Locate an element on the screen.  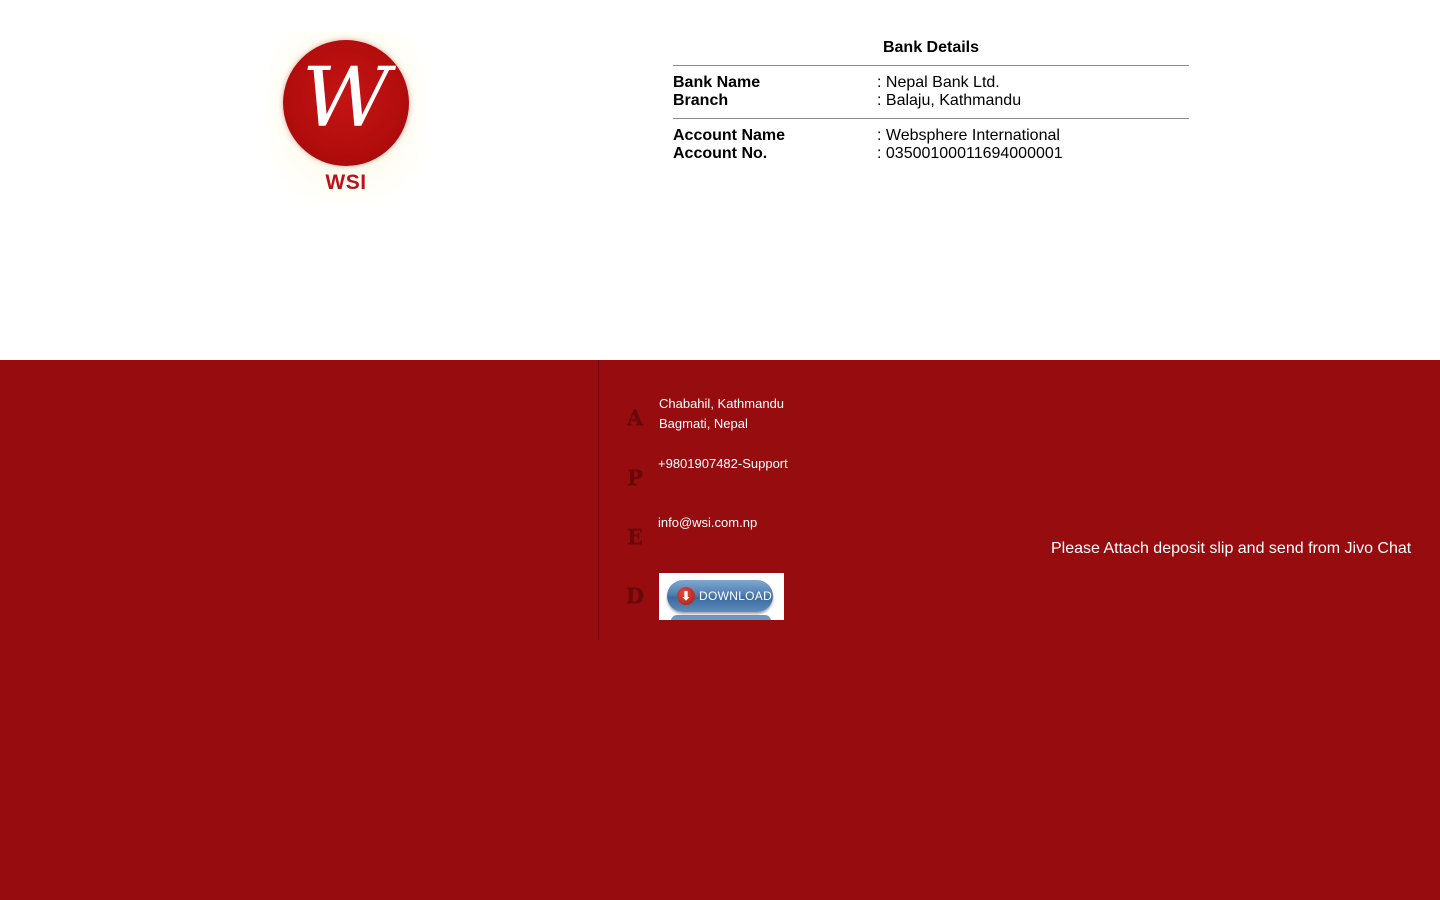
address-line-1: Chabahil, Kathmandu is located at coordinates (722, 403).